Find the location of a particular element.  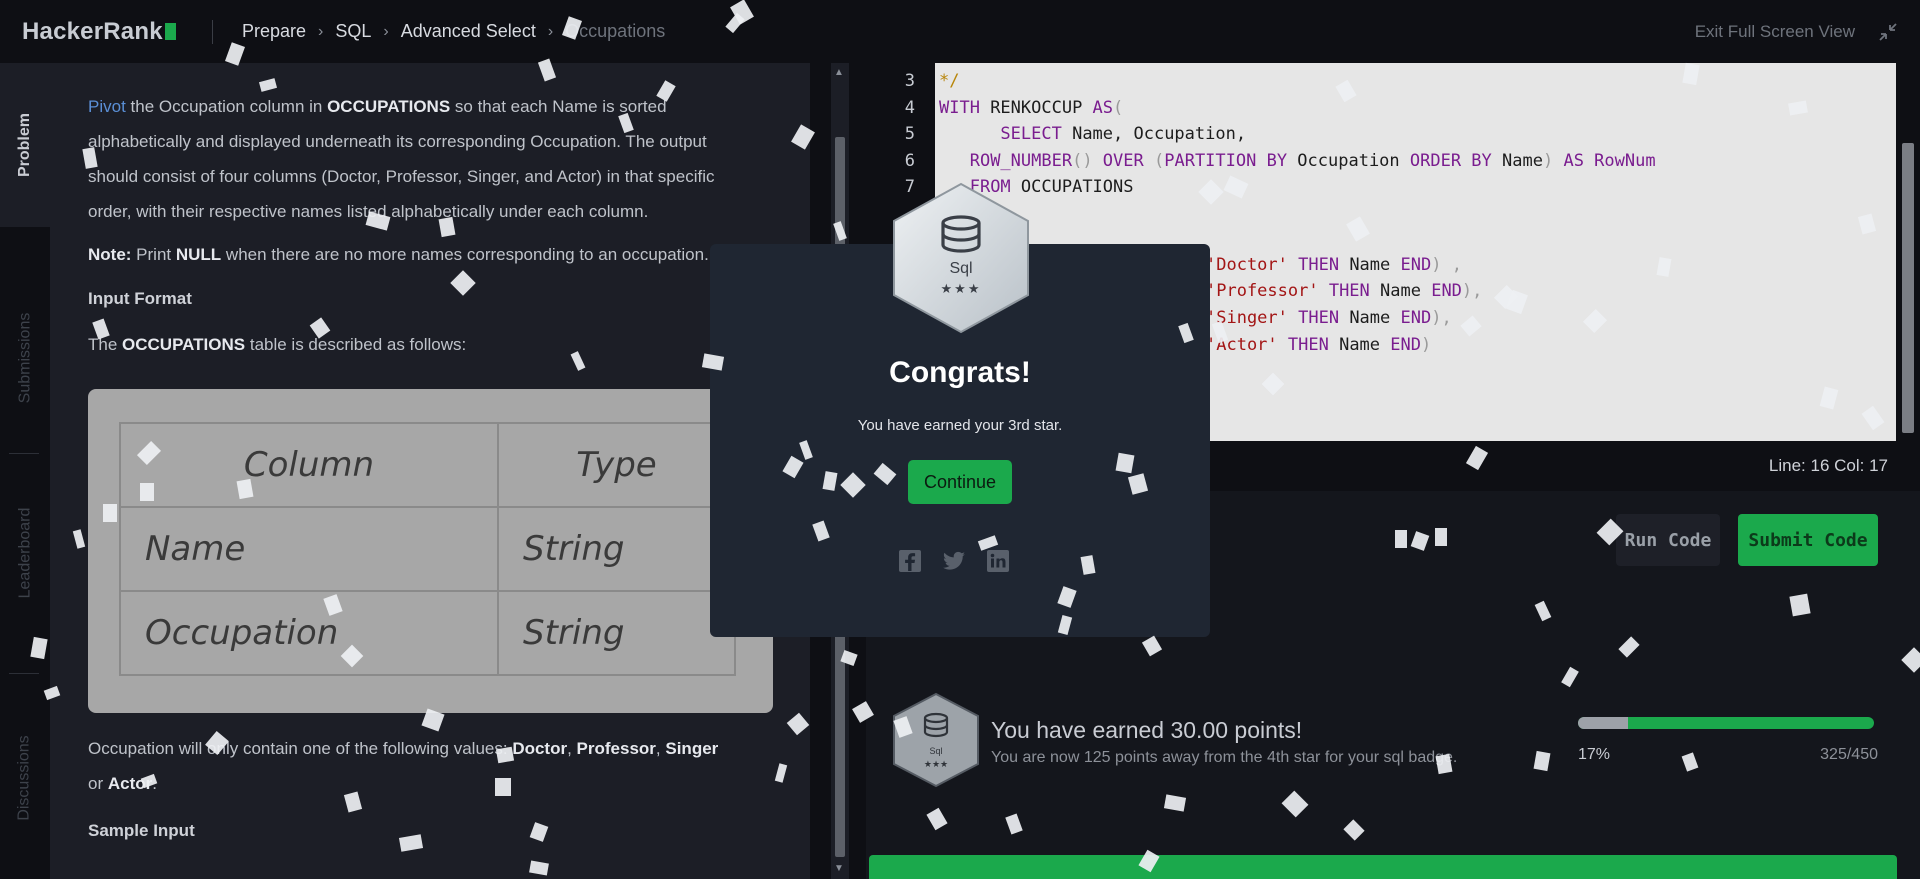

result-badge-stars: ★★★ is located at coordinates (936, 764).